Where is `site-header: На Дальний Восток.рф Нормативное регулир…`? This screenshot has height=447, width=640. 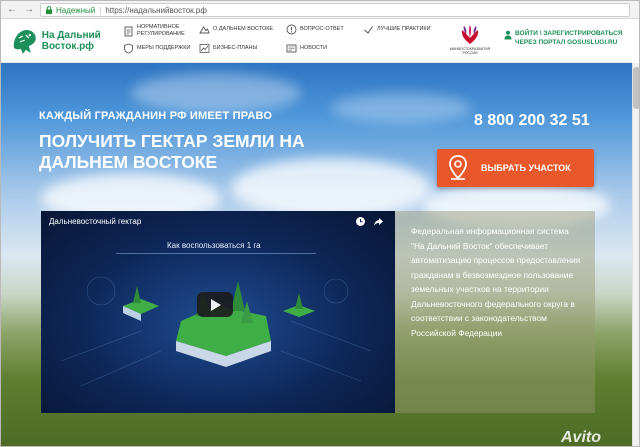
site-header: На Дальний Восток.рф Нормативное регулир… is located at coordinates (316, 41).